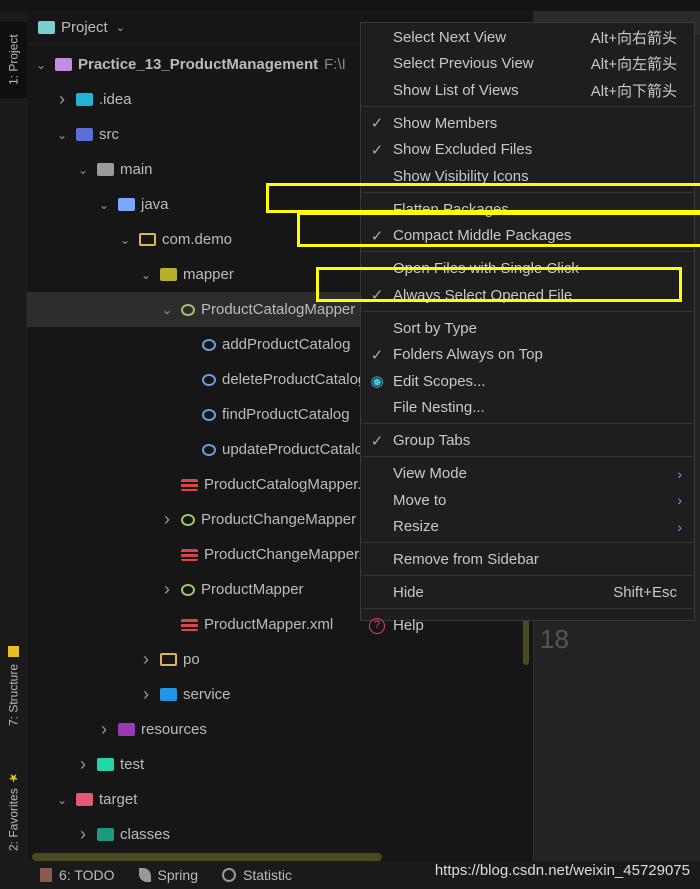  Describe the element at coordinates (527, 626) in the screenshot. I see `menu-item: ? Help` at that location.